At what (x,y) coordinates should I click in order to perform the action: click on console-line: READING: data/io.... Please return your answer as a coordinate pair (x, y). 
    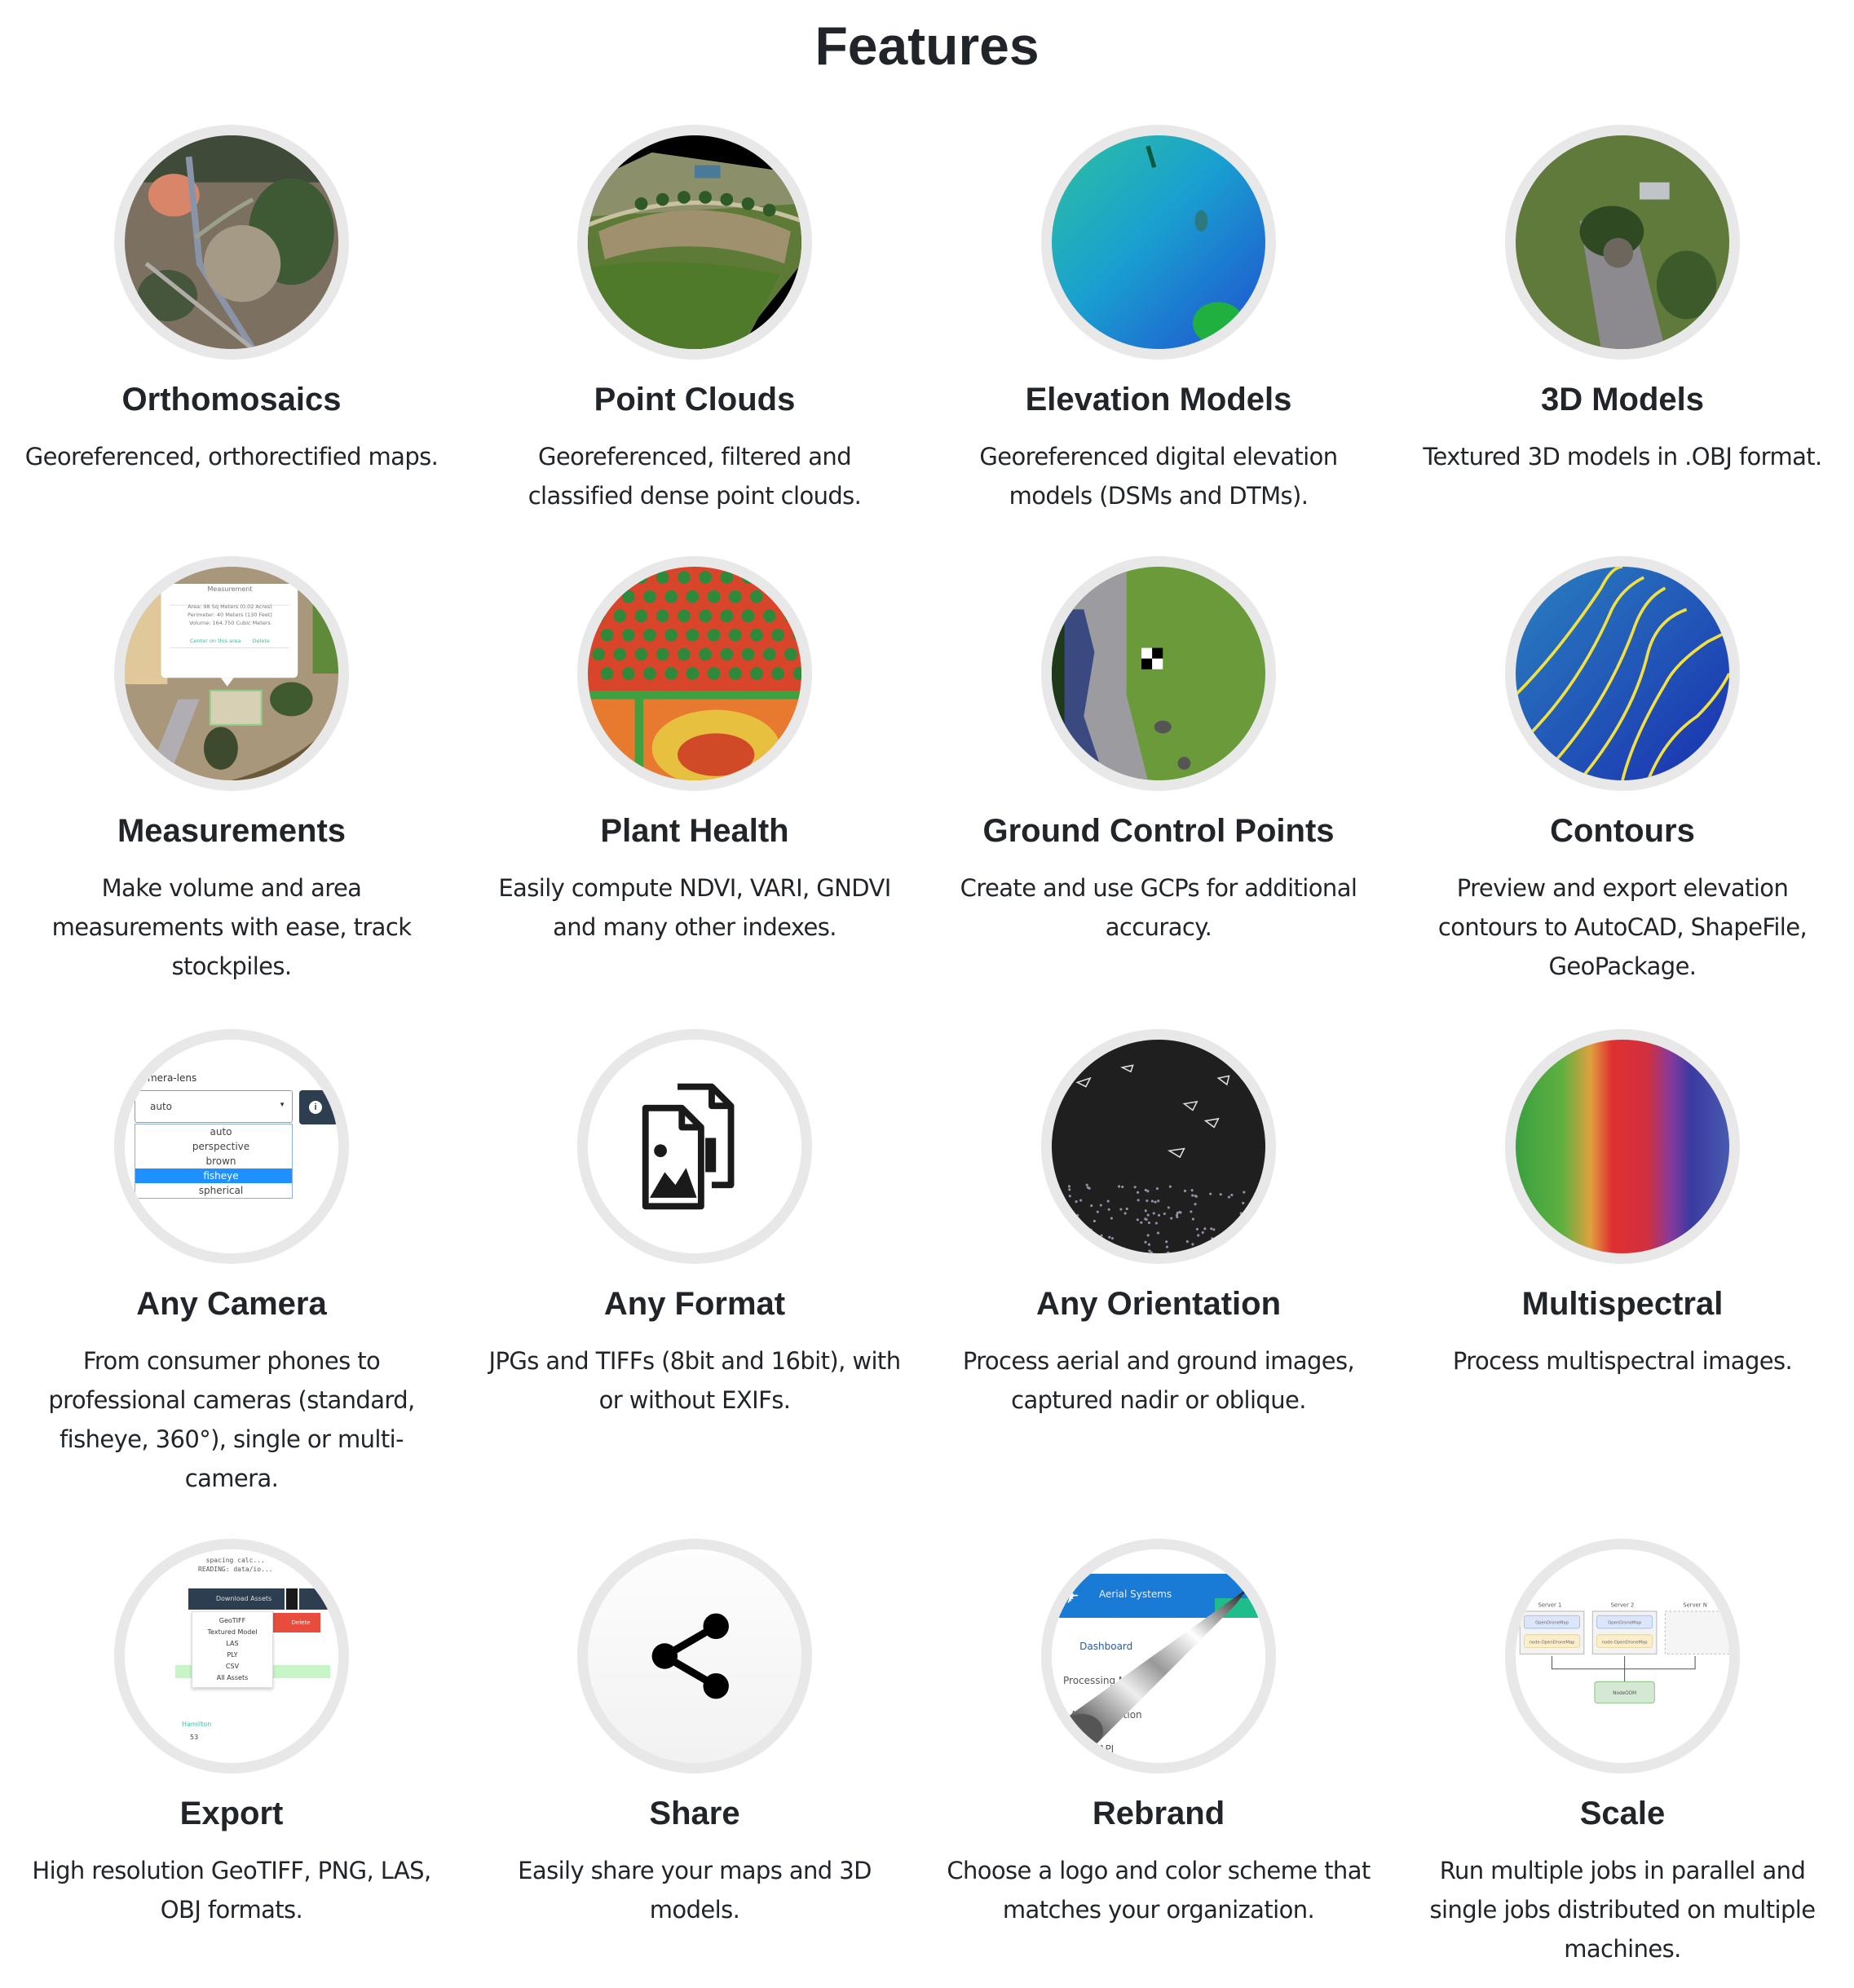
    Looking at the image, I should click on (235, 1569).